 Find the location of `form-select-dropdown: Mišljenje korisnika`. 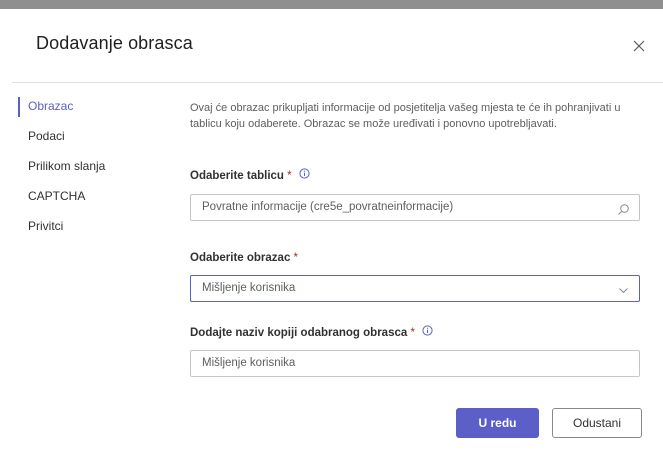

form-select-dropdown: Mišljenje korisnika is located at coordinates (415, 288).